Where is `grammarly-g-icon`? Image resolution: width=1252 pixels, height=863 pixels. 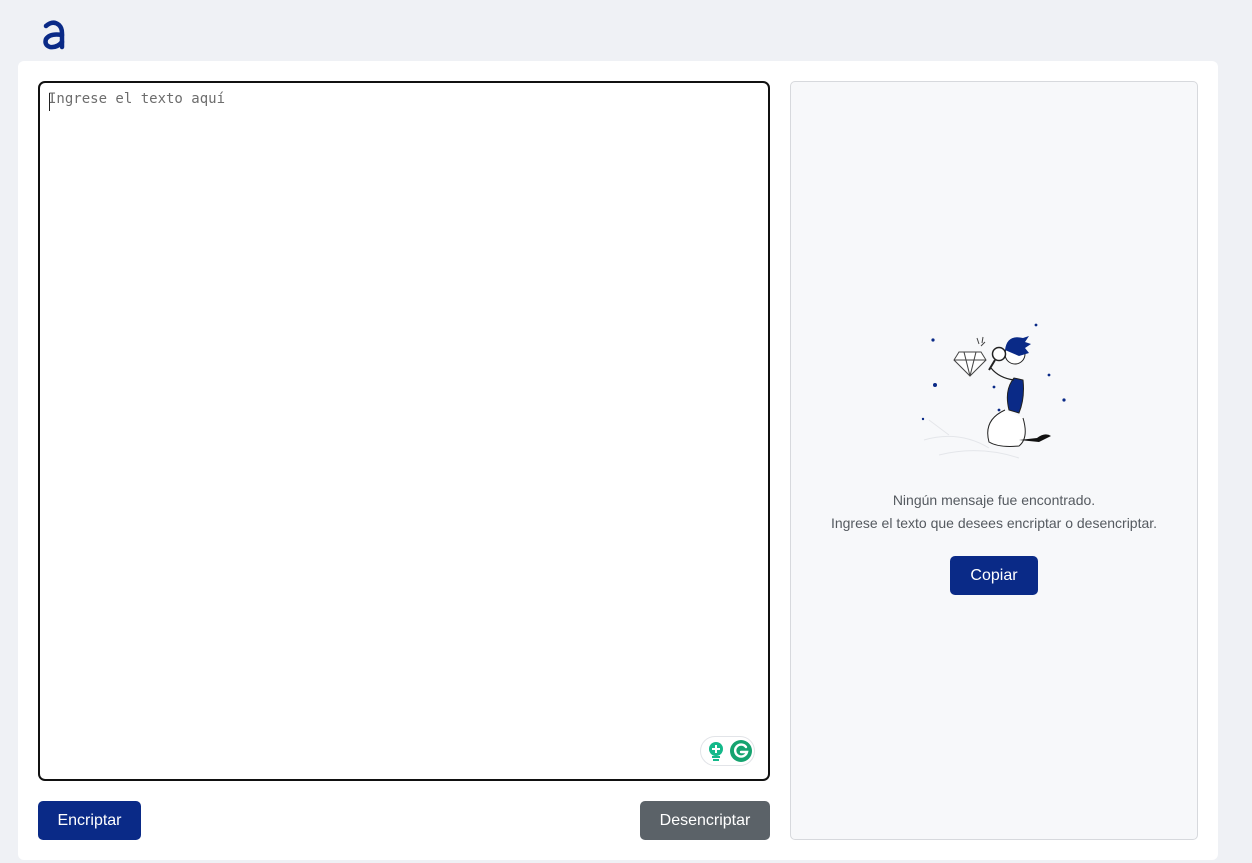
grammarly-g-icon is located at coordinates (741, 751).